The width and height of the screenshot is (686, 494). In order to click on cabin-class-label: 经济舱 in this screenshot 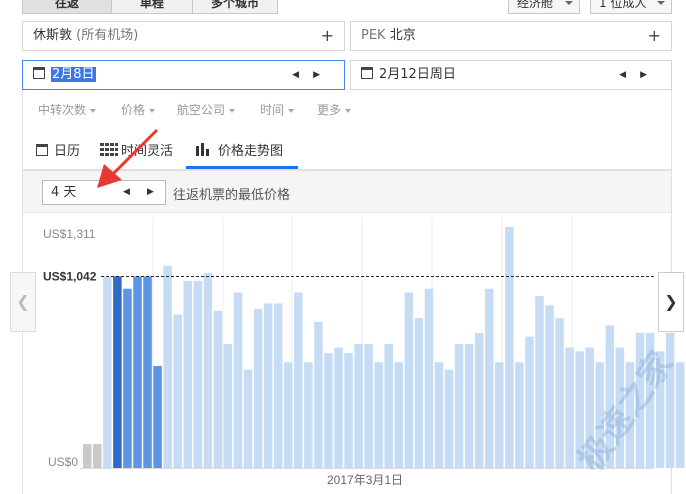, I will do `click(535, 5)`.